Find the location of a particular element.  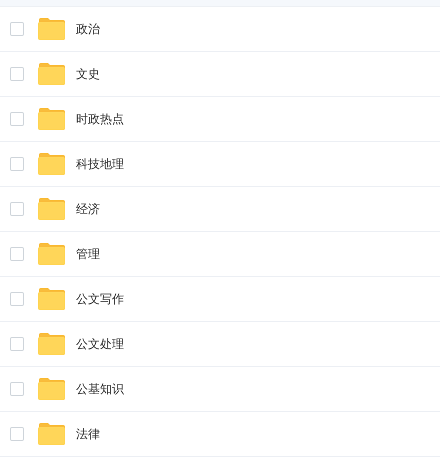

folder-name: 文史 is located at coordinates (88, 74).